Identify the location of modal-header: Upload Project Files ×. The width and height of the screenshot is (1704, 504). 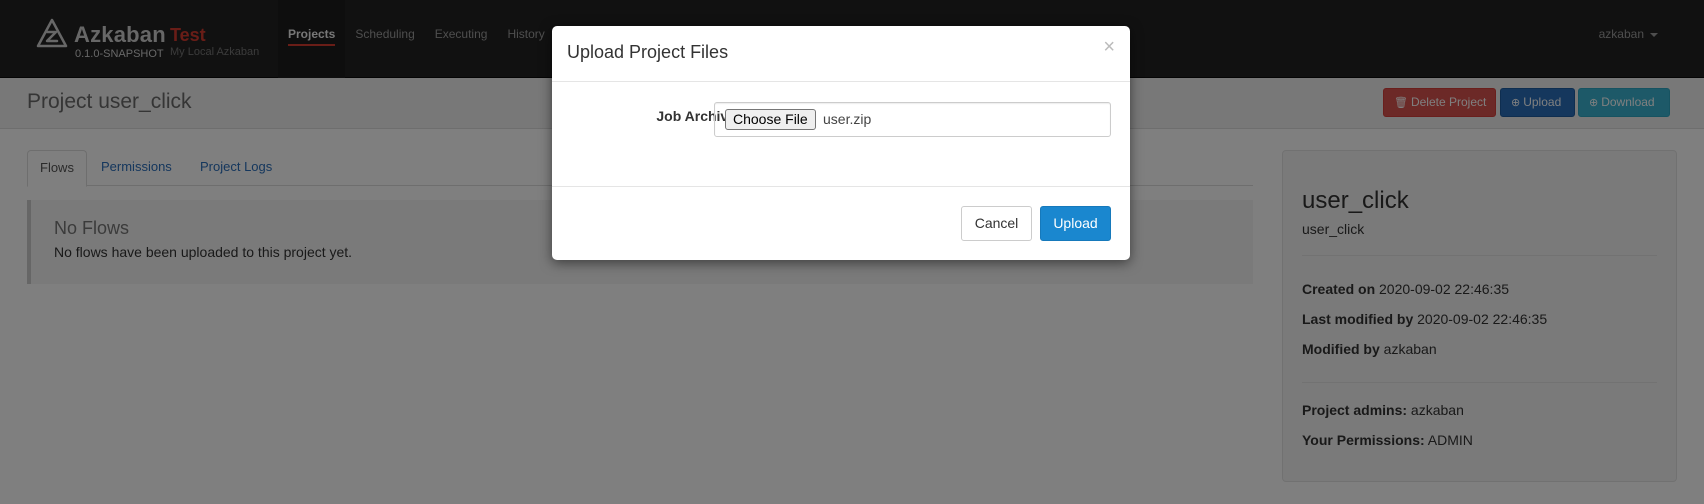
(841, 54).